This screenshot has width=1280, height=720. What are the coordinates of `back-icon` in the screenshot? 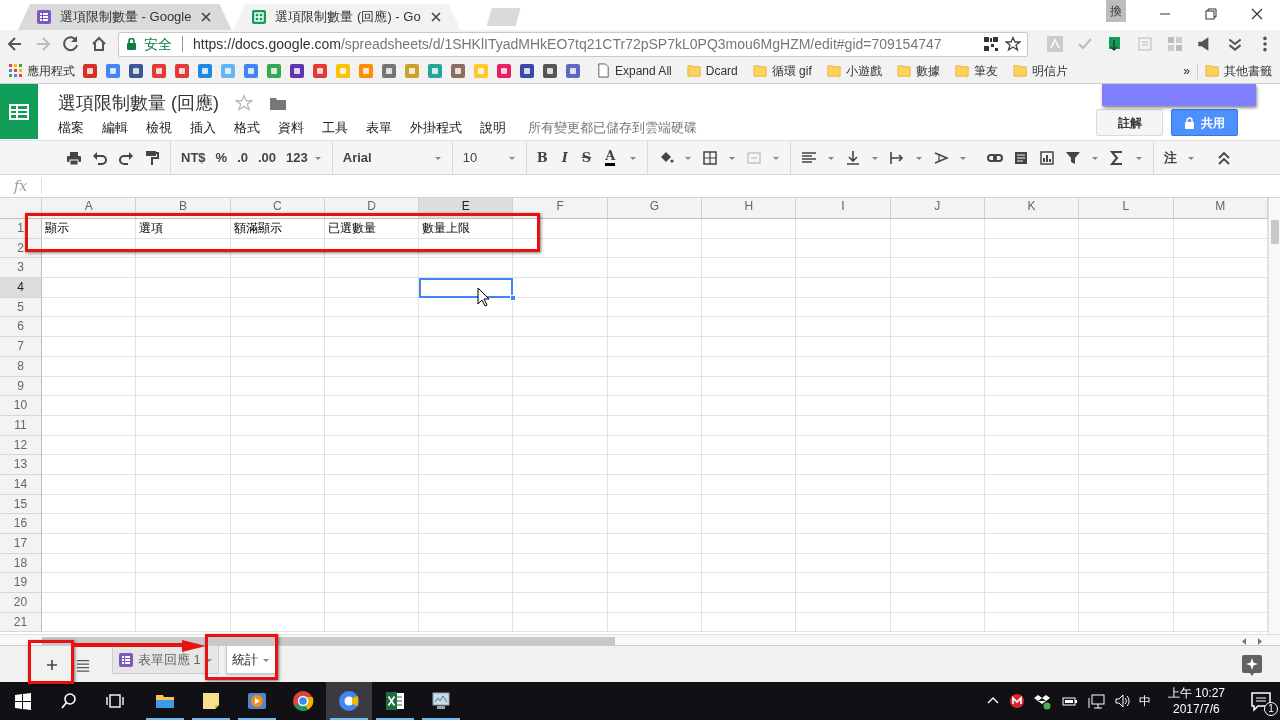 It's located at (15, 44).